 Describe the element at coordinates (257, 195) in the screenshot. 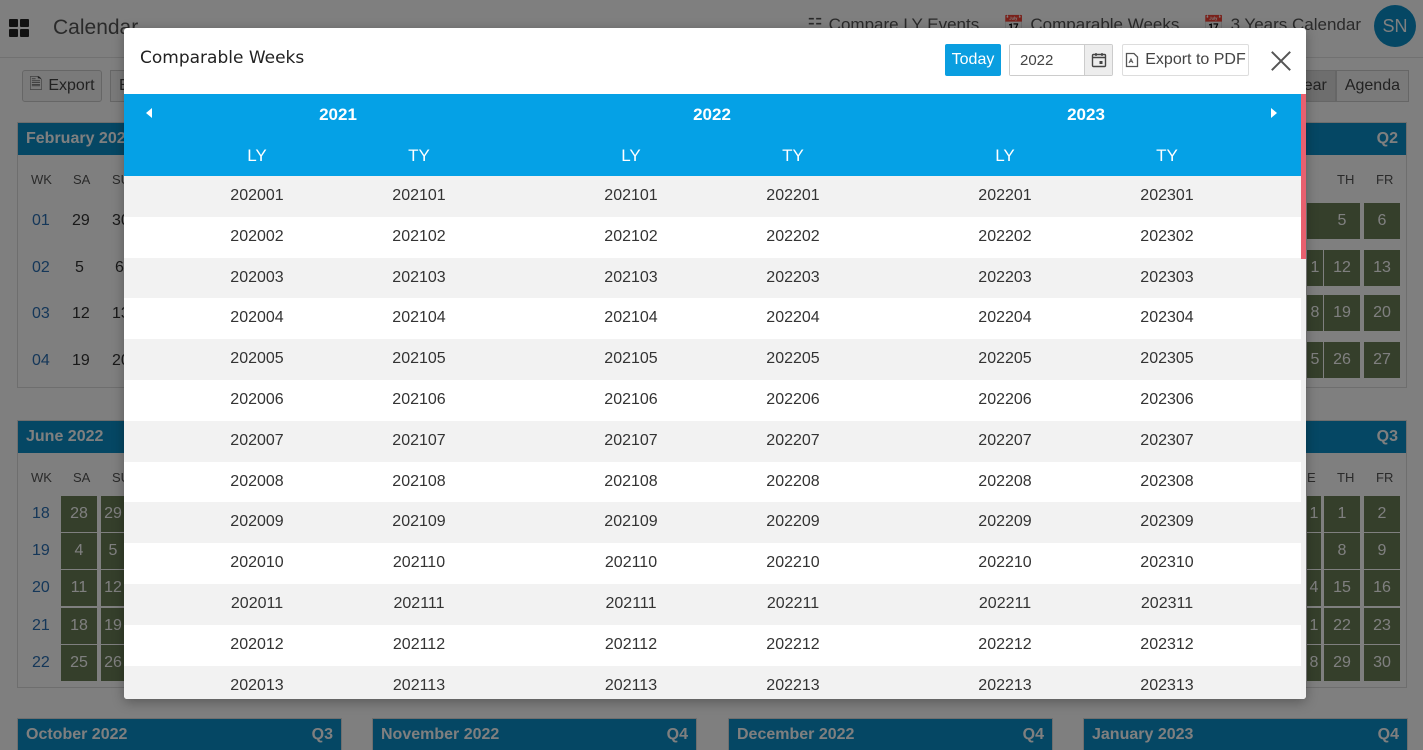

I see `week-cell: 202001` at that location.